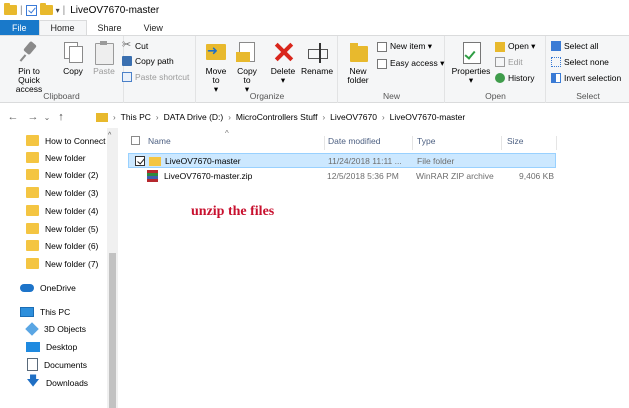 The height and width of the screenshot is (408, 629). Describe the element at coordinates (19, 27) in the screenshot. I see `tab-file: File` at that location.